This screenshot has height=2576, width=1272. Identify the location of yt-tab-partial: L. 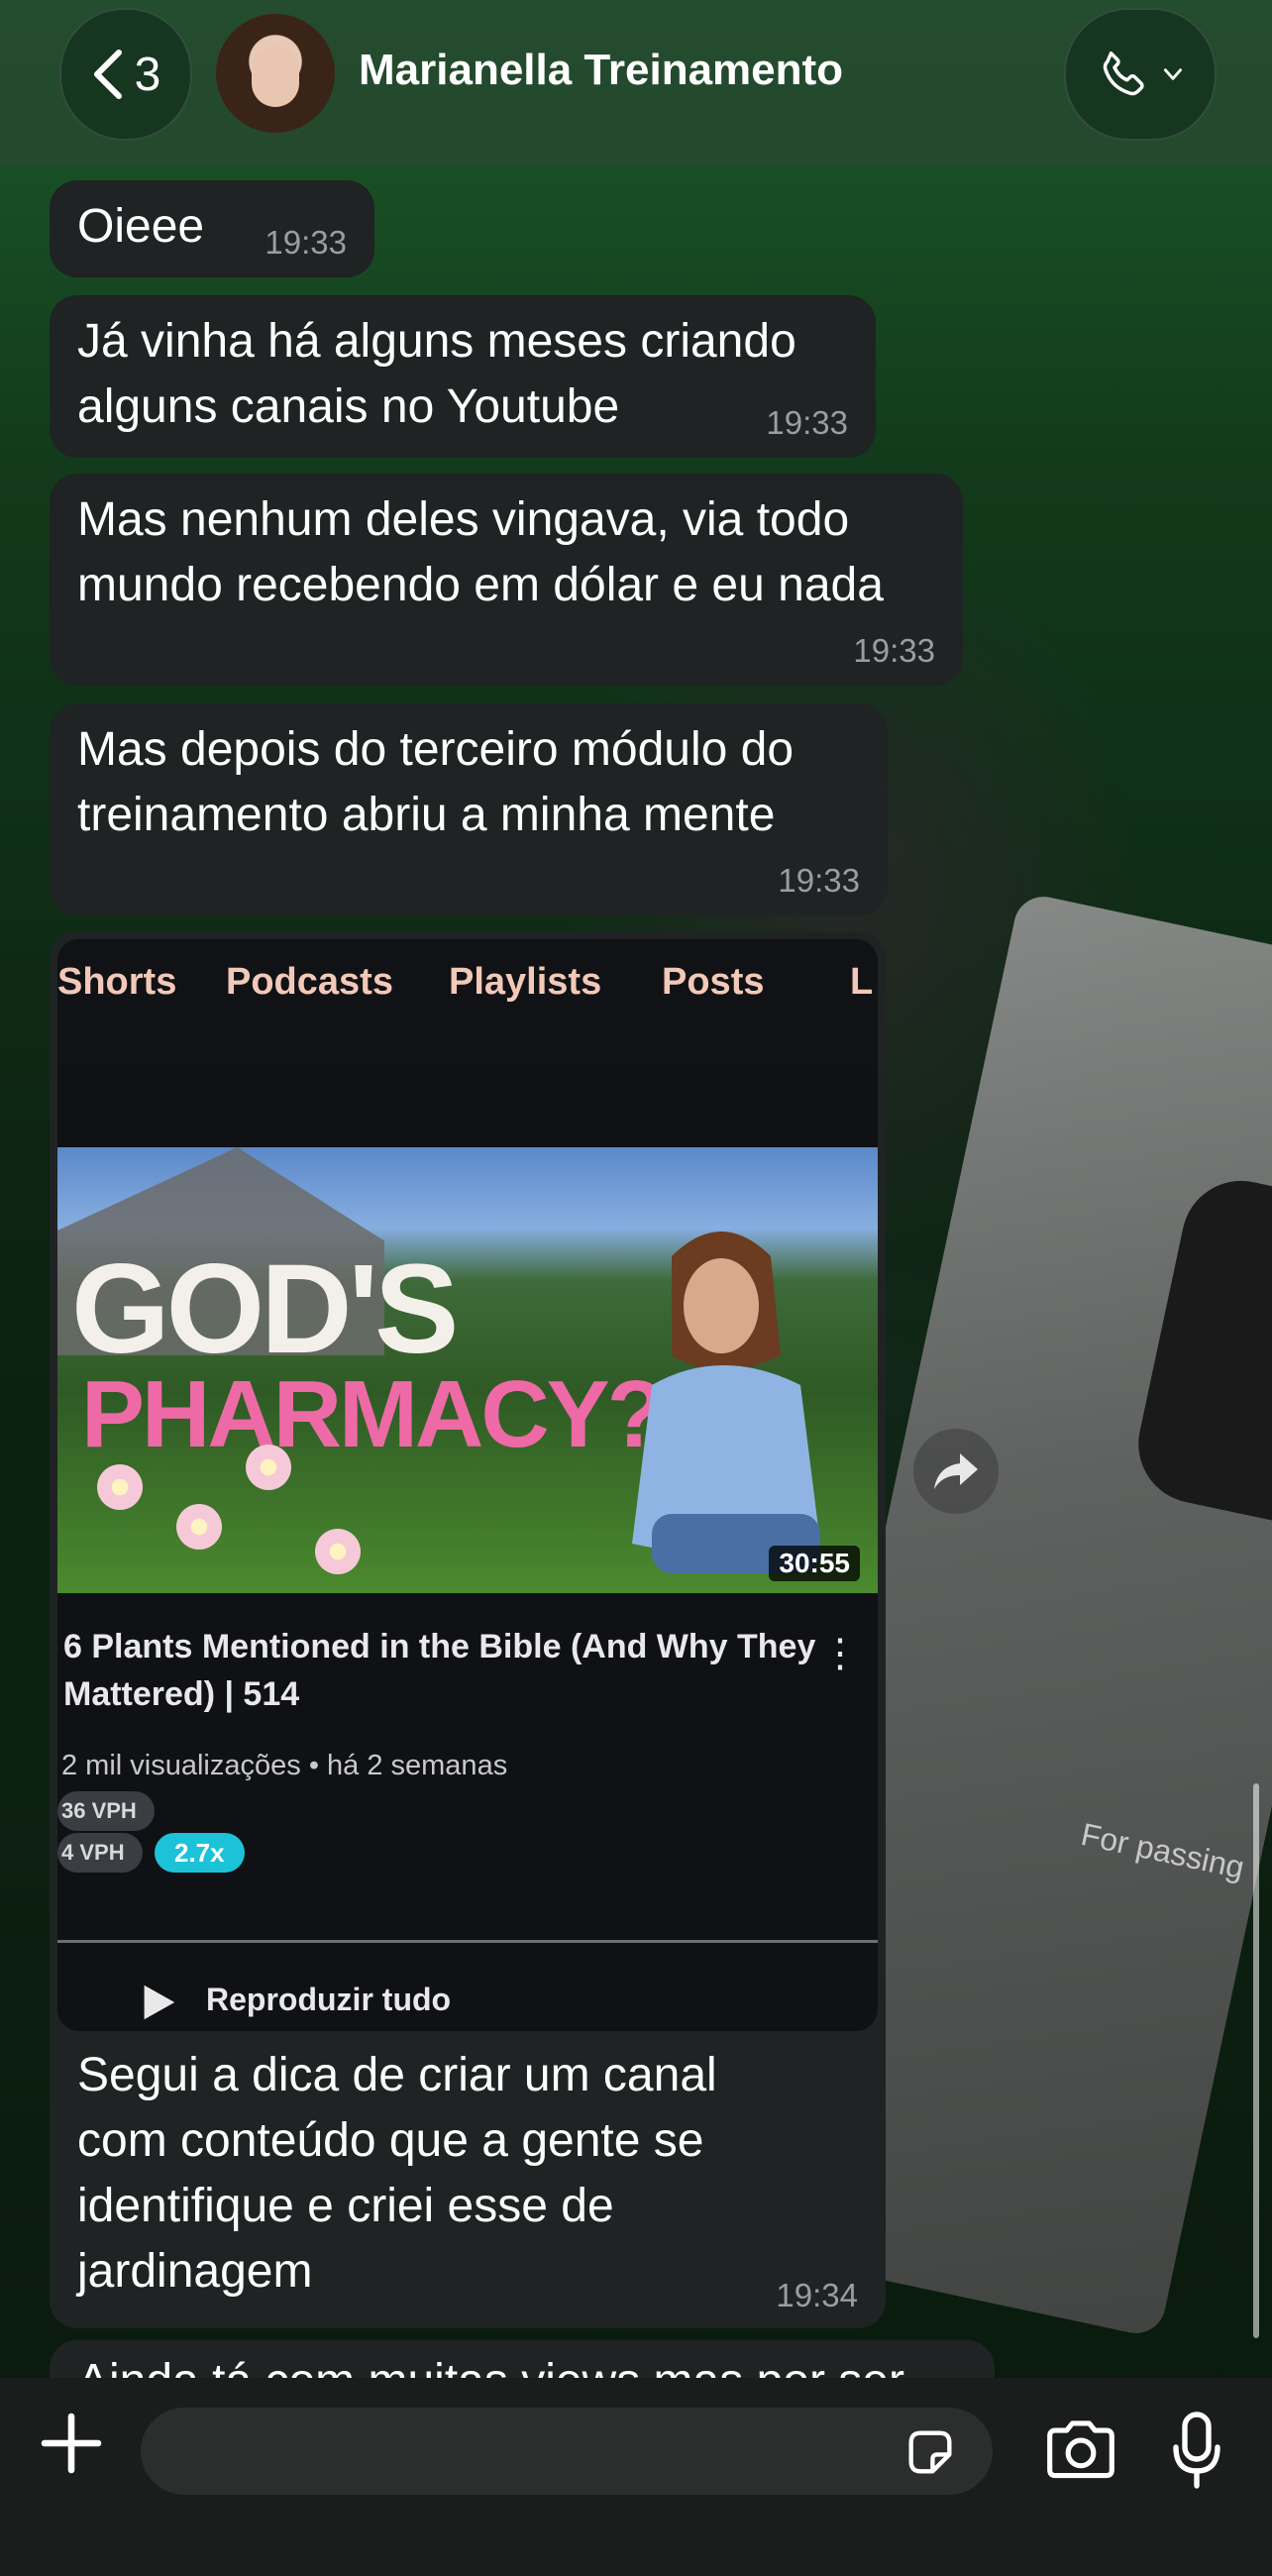
(862, 982).